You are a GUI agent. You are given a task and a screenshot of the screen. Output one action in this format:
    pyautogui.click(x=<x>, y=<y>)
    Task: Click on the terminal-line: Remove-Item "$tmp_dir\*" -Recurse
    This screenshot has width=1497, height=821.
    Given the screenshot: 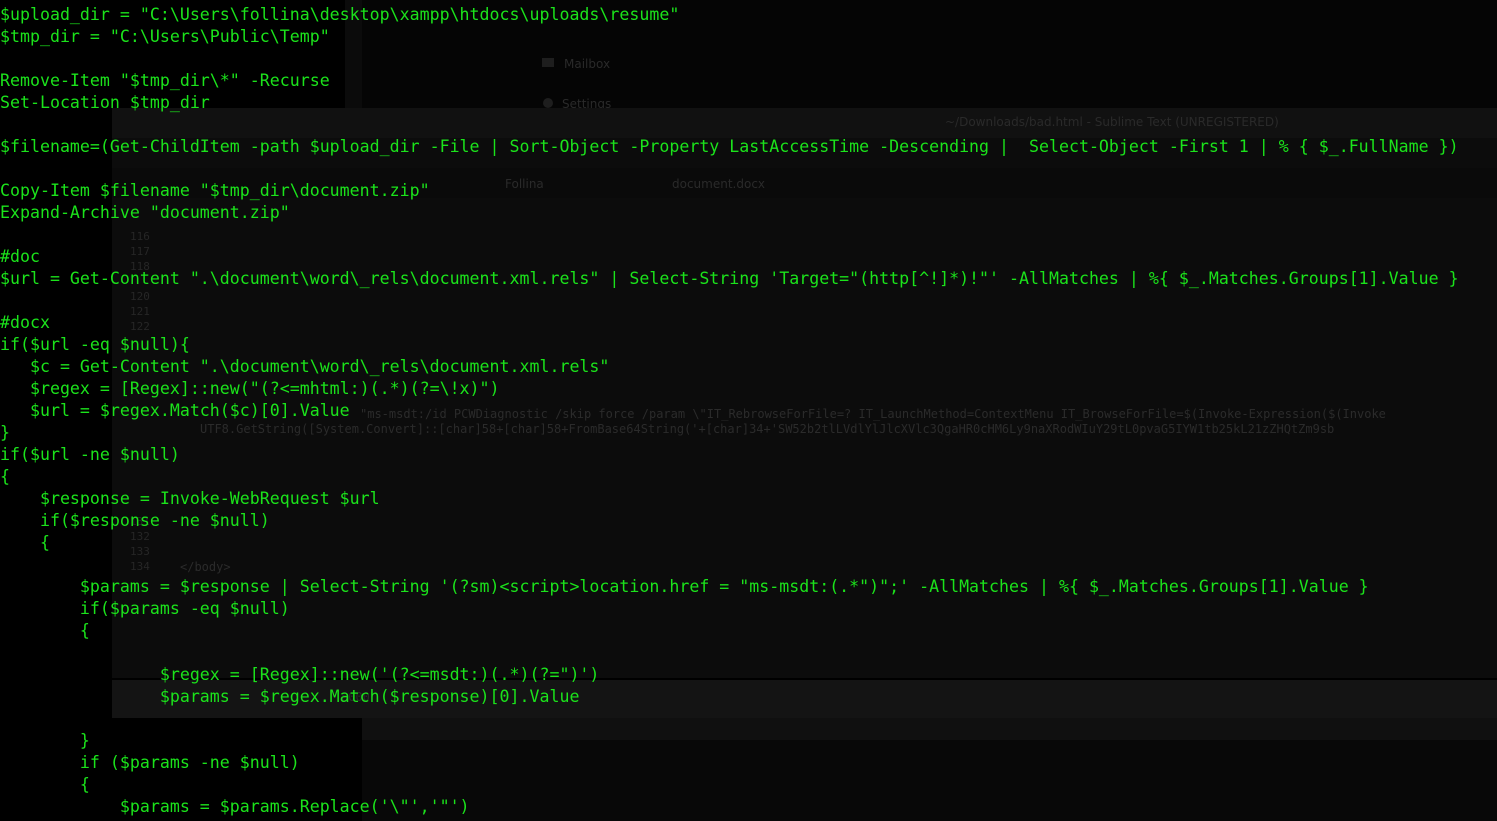 What is the action you would take?
    pyautogui.click(x=165, y=80)
    